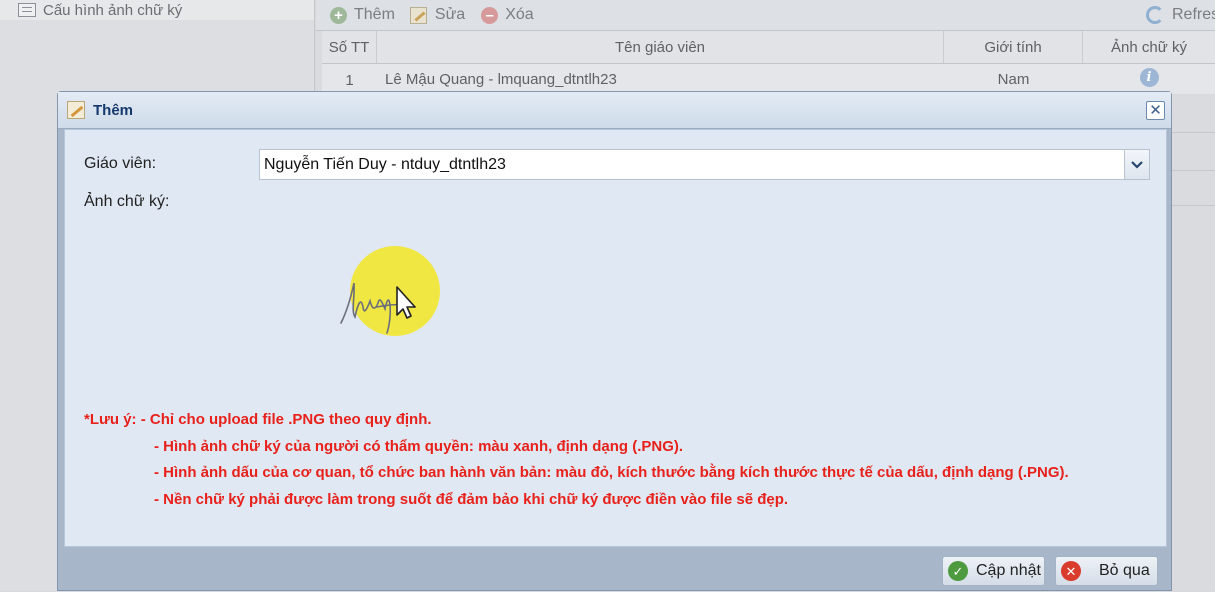 The image size is (1215, 592). I want to click on row-signature-cell: i, so click(1149, 79).